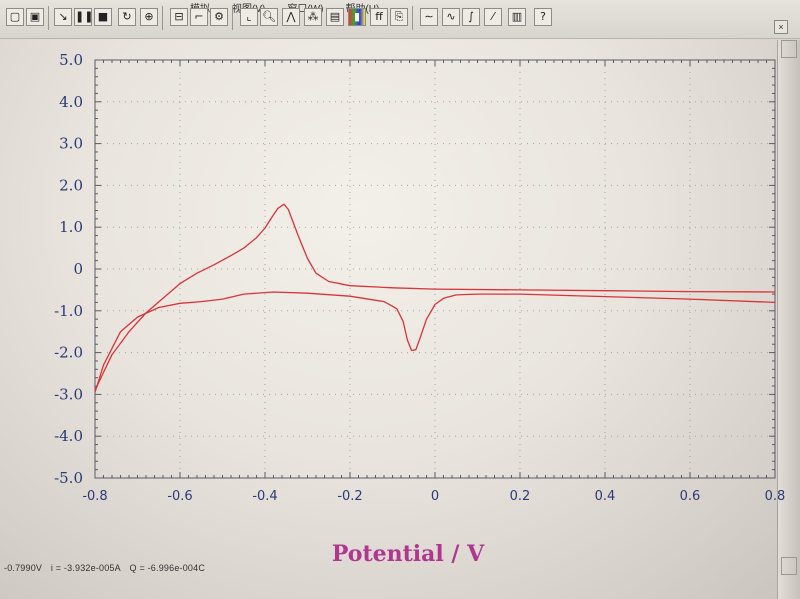 This screenshot has height=599, width=800. Describe the element at coordinates (94, 496) in the screenshot. I see `x-tick-label: -0.8` at that location.